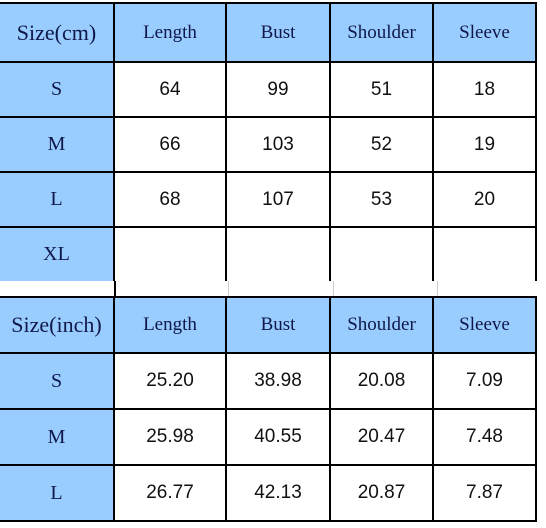 This screenshot has width=546, height=528. What do you see at coordinates (381, 89) in the screenshot?
I see `shoulder-cell: 51` at bounding box center [381, 89].